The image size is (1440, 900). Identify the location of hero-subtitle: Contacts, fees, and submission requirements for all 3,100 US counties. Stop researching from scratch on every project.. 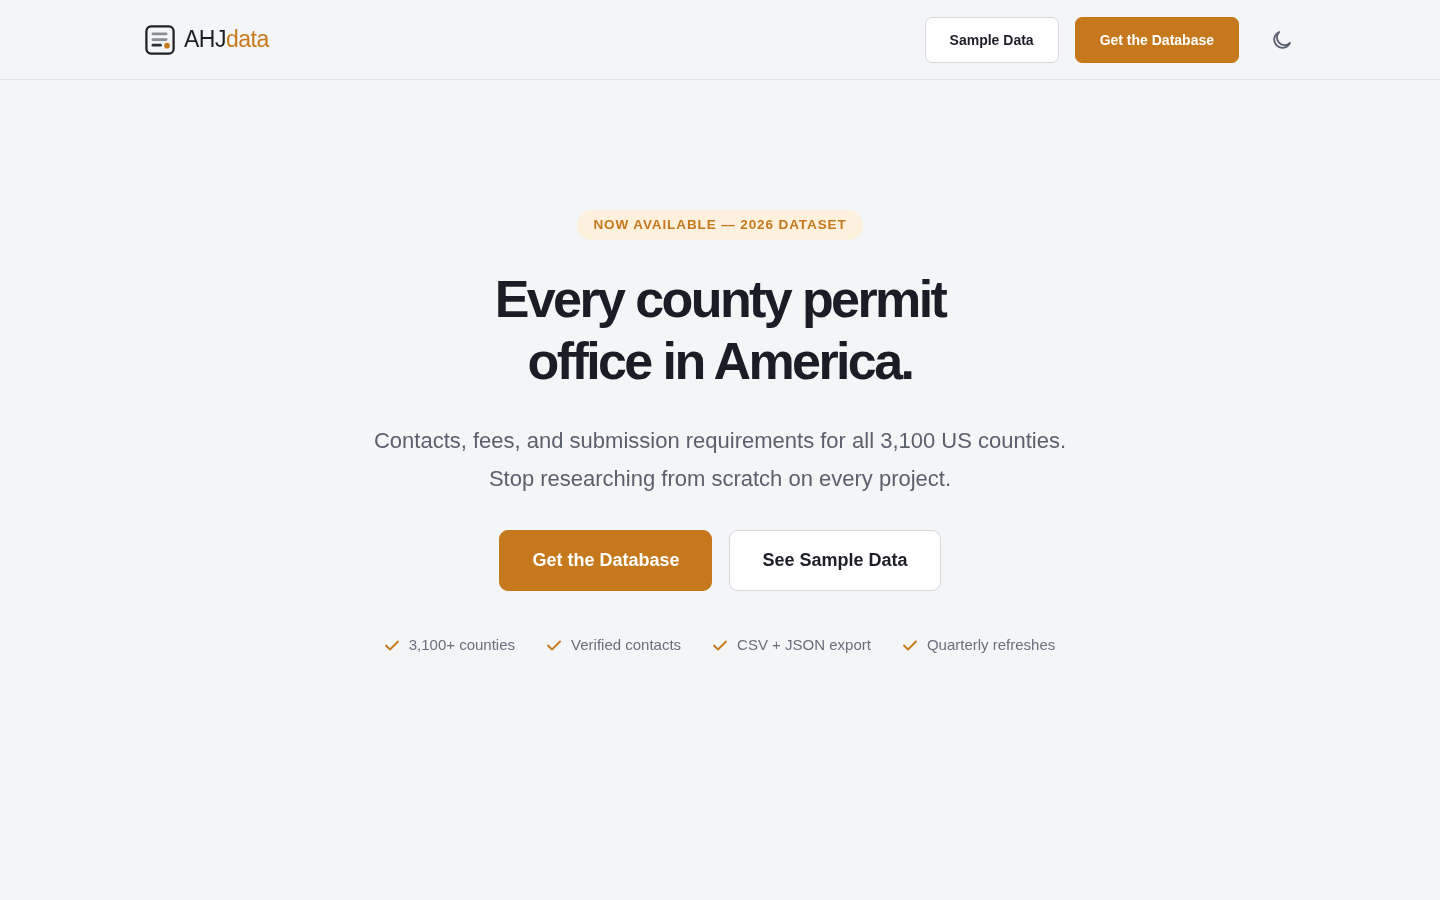
(720, 460).